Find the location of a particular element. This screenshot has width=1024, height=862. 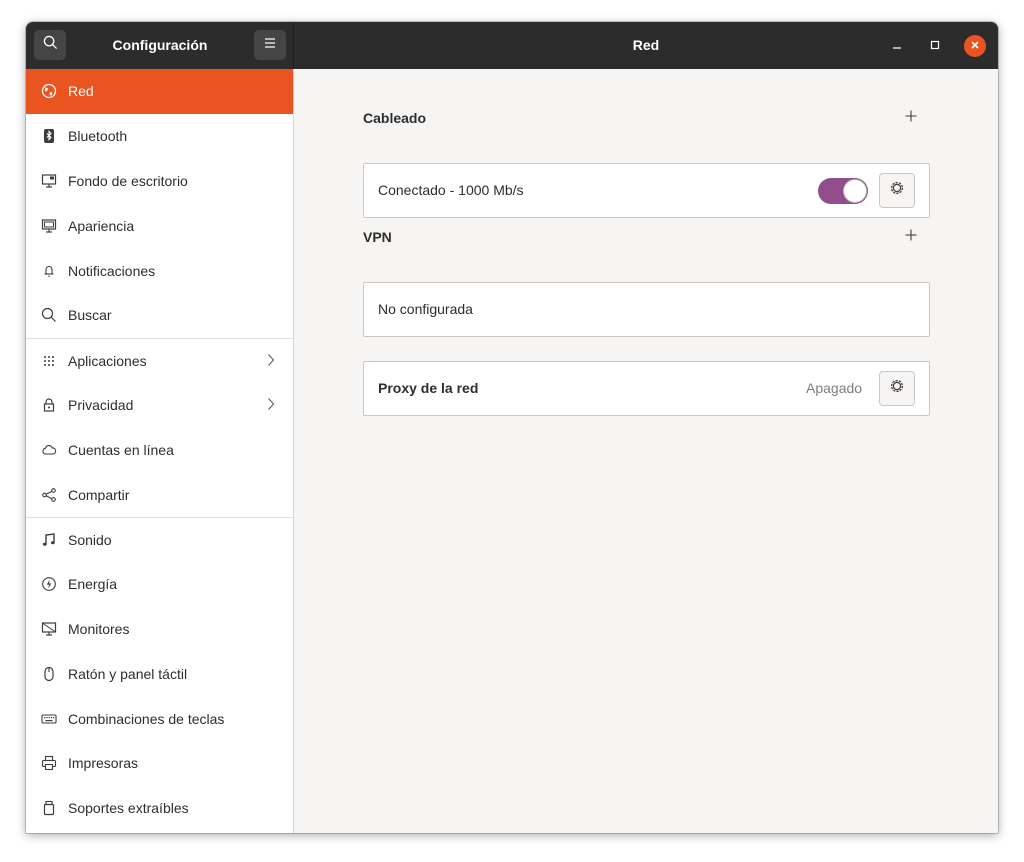

bluetooth-icon is located at coordinates (49, 136).